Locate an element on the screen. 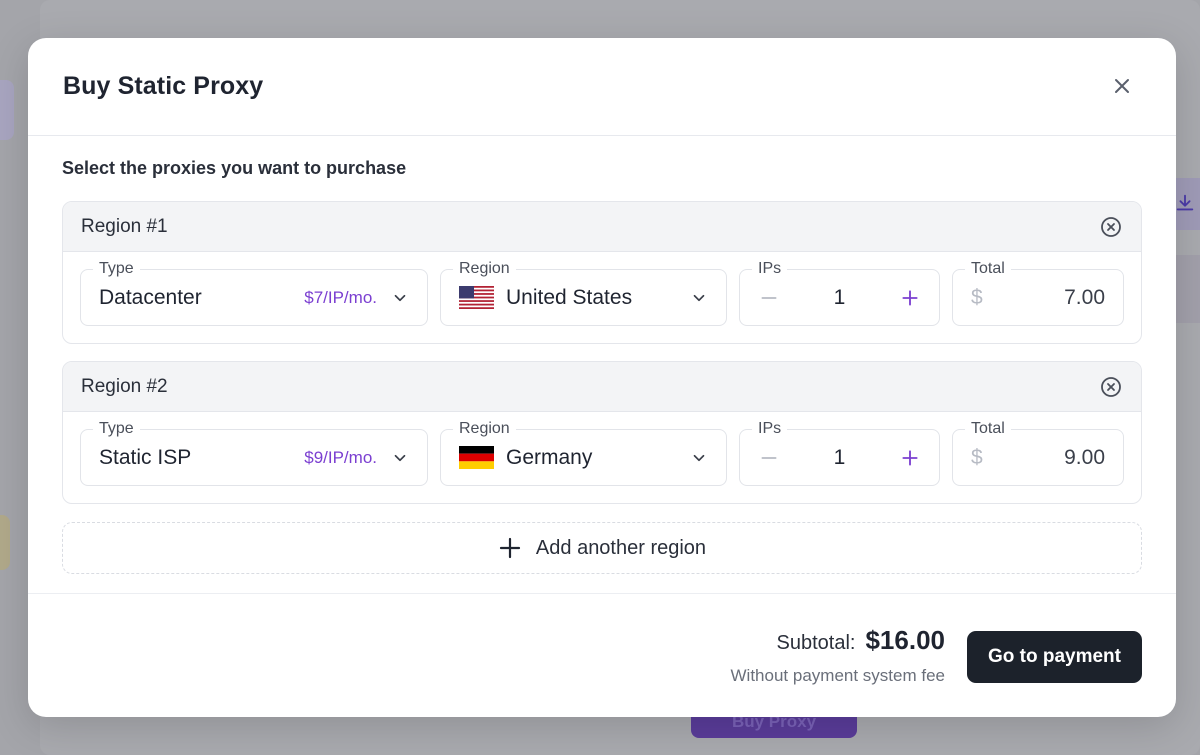 This screenshot has height=755, width=1200. close-button is located at coordinates (1122, 86).